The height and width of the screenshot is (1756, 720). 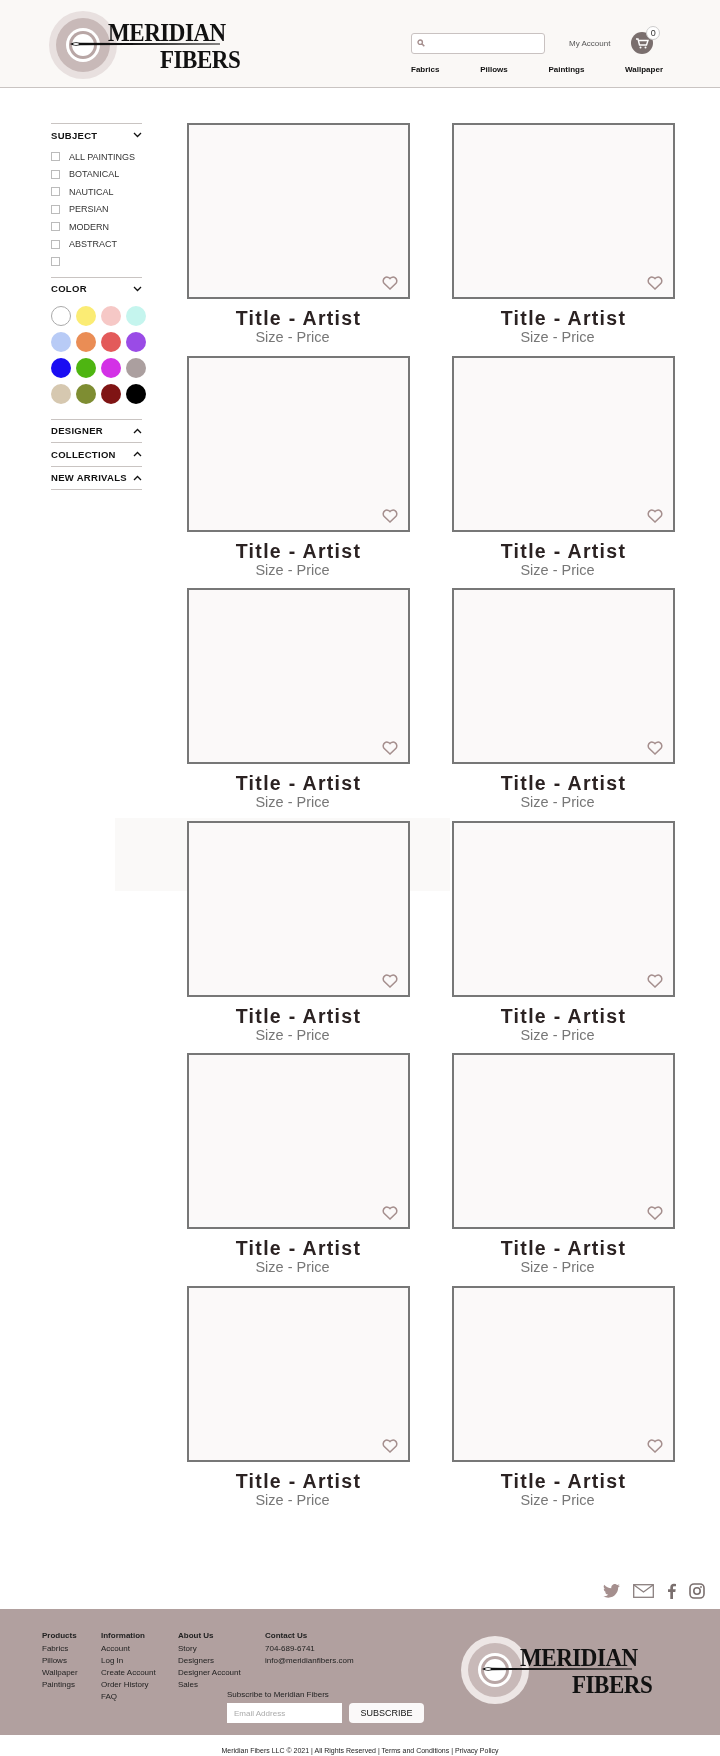 What do you see at coordinates (96, 288) in the screenshot?
I see `filter-heading: COLOR` at bounding box center [96, 288].